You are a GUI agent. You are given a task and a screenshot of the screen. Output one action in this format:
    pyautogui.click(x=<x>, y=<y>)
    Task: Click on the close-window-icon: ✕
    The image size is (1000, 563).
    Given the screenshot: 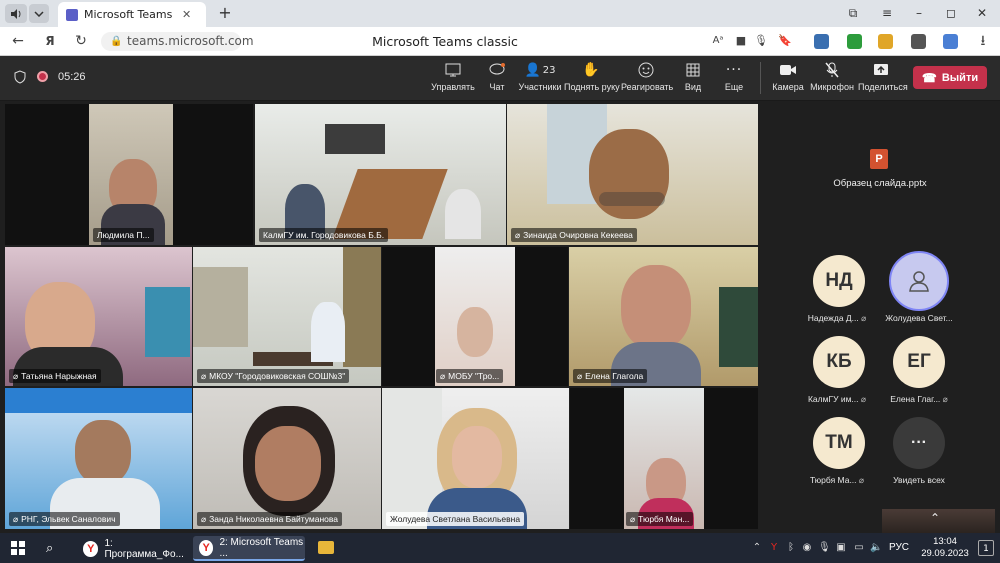 What is the action you would take?
    pyautogui.click(x=982, y=13)
    